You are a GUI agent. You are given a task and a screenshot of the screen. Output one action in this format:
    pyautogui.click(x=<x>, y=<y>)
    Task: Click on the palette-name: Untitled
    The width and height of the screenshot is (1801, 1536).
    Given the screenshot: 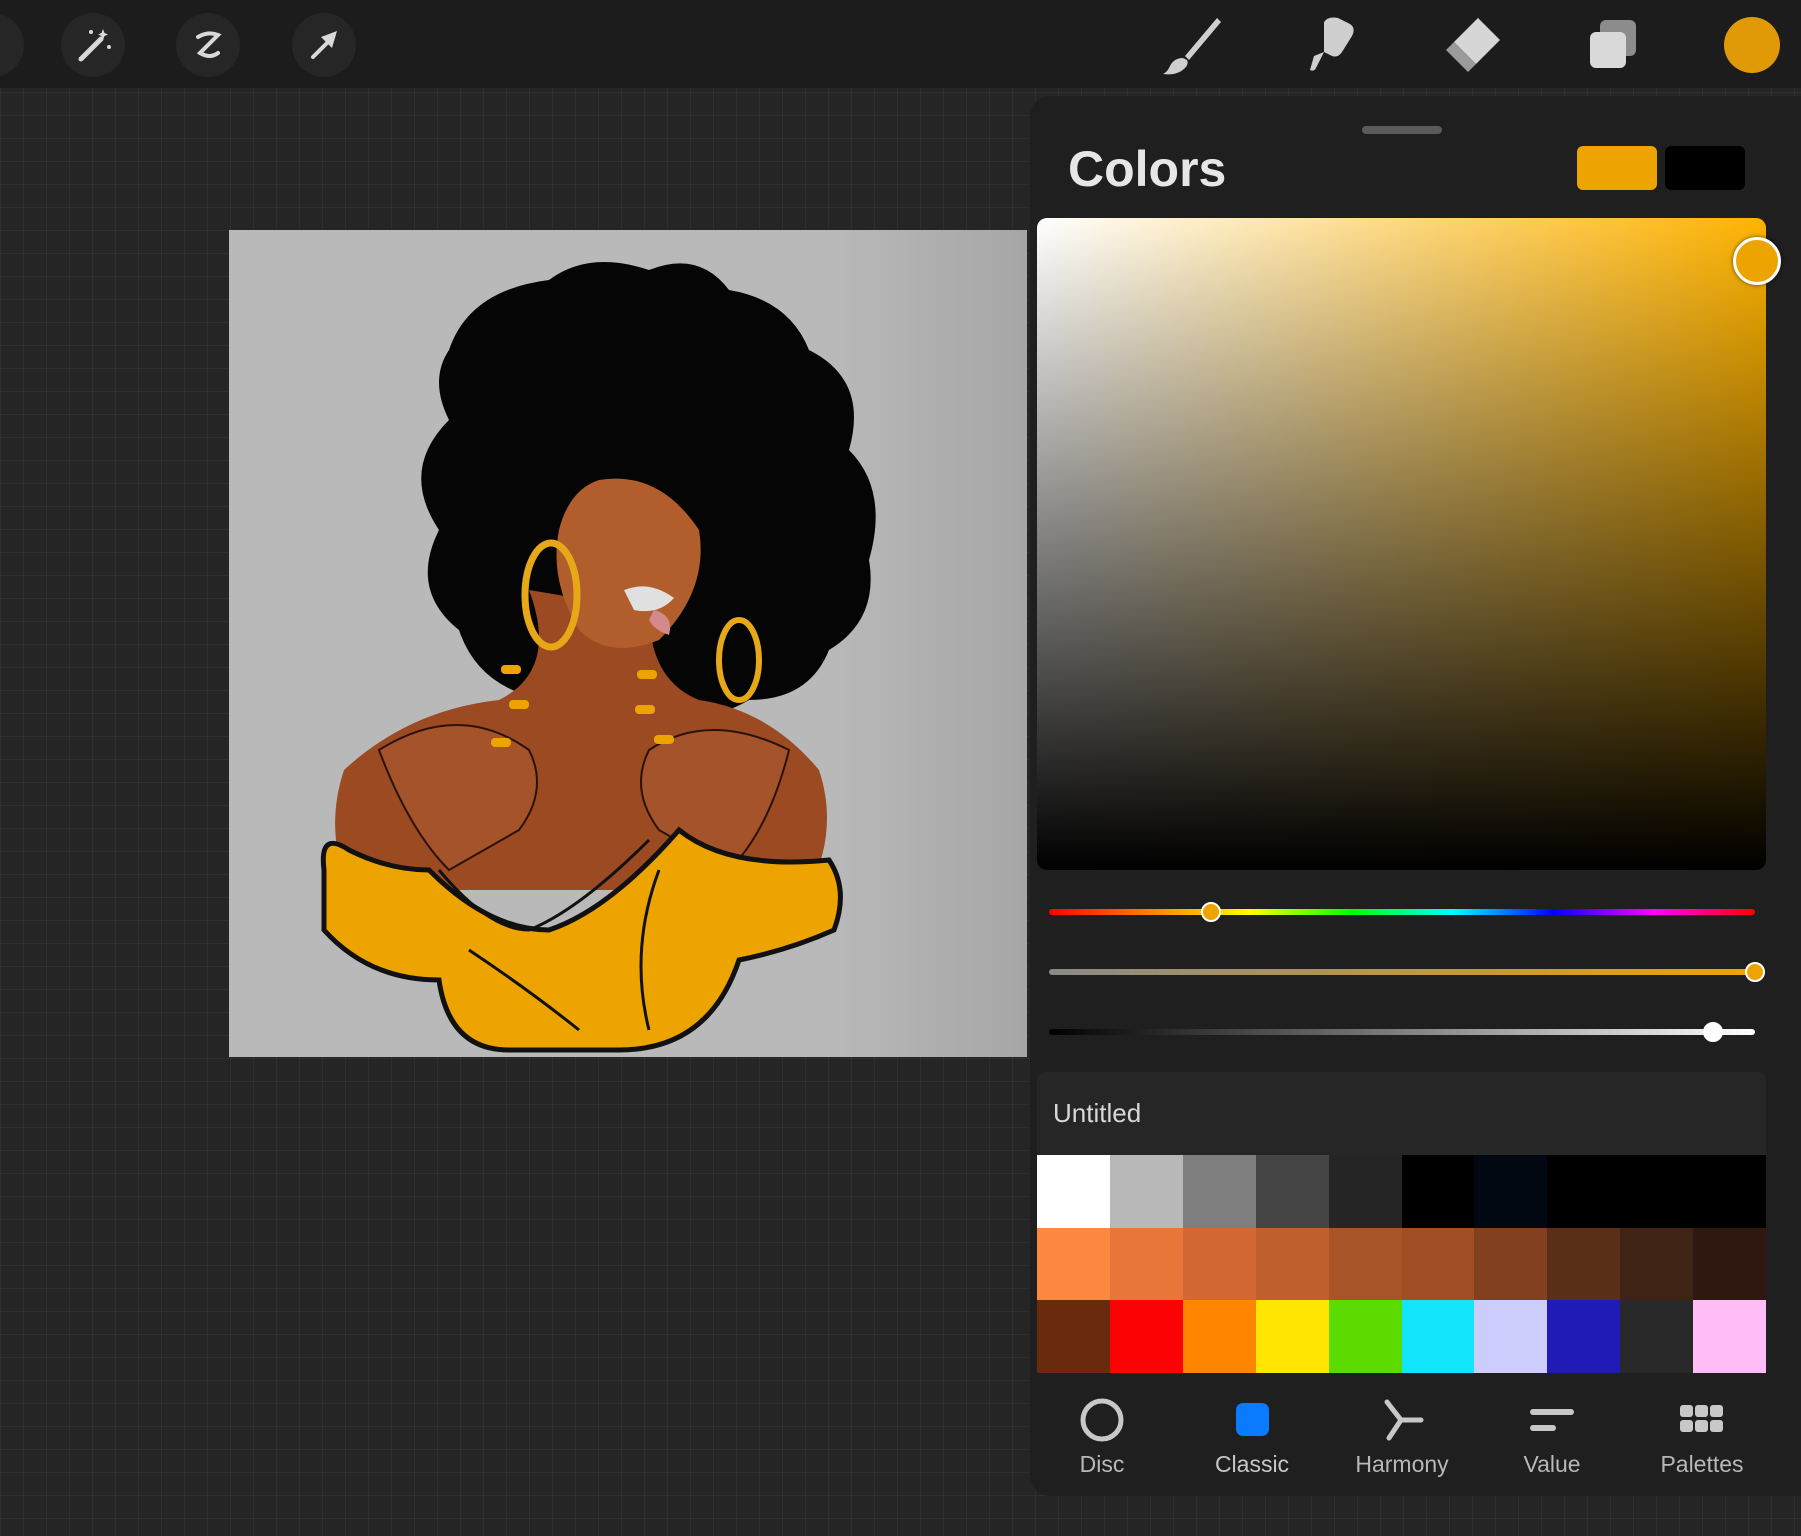 What is the action you would take?
    pyautogui.click(x=1097, y=1113)
    